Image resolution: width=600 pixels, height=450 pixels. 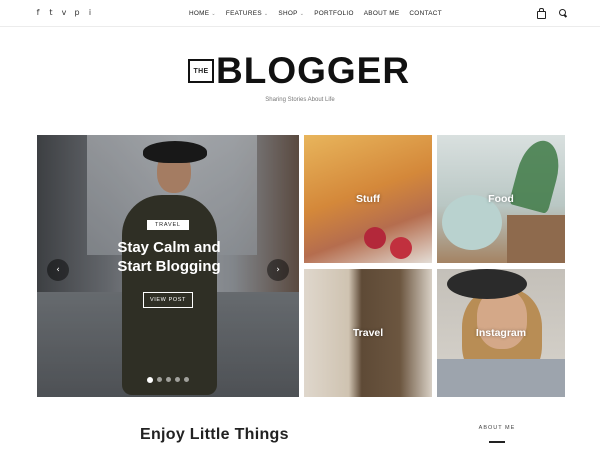 I want to click on slide-title-line: Stay Calm and, so click(x=169, y=247).